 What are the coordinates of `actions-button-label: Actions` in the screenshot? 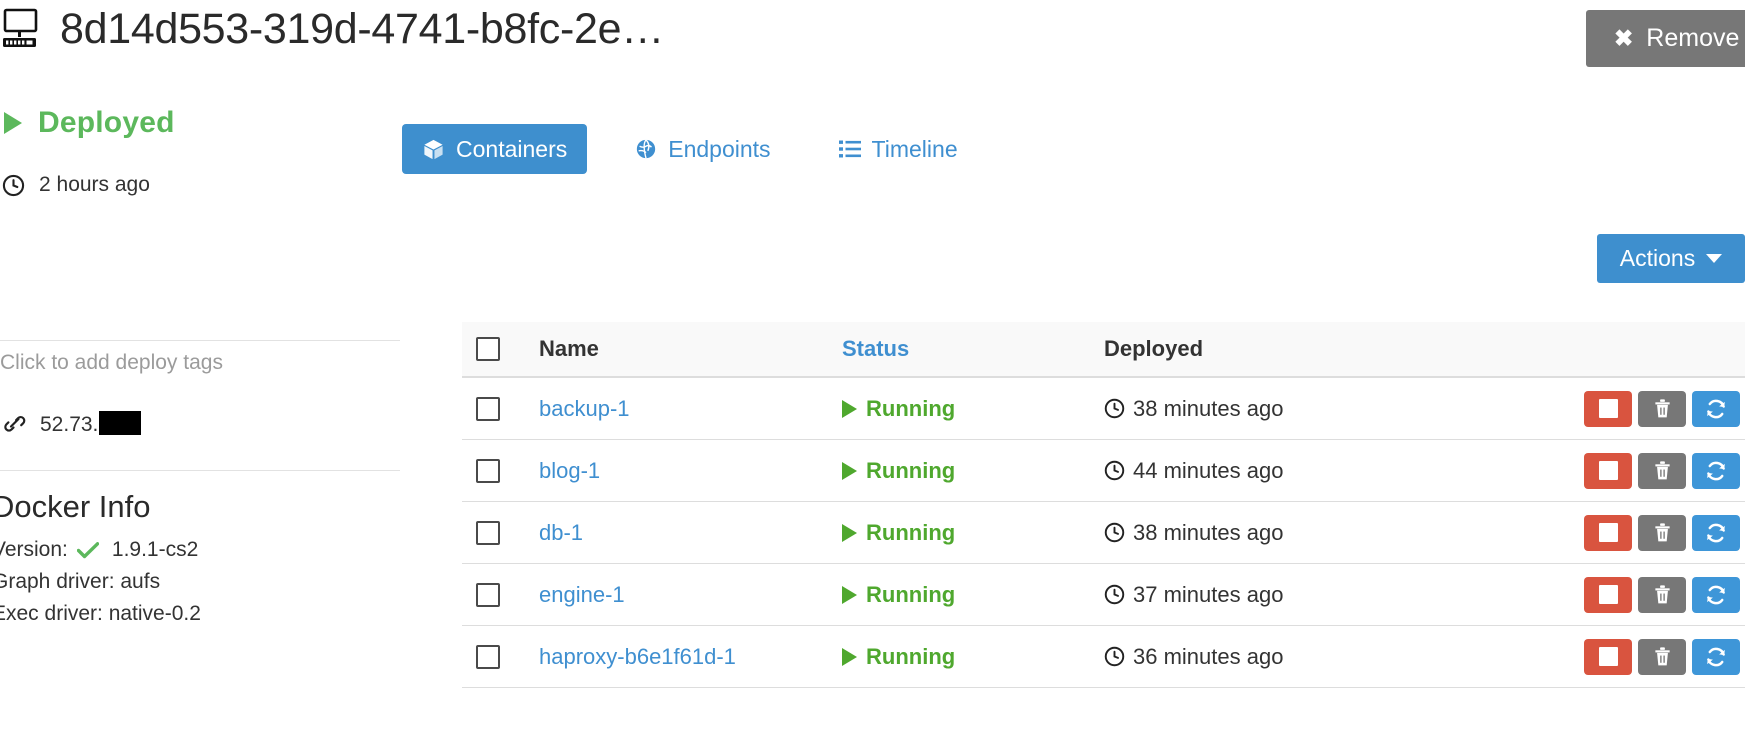 It's located at (1657, 258).